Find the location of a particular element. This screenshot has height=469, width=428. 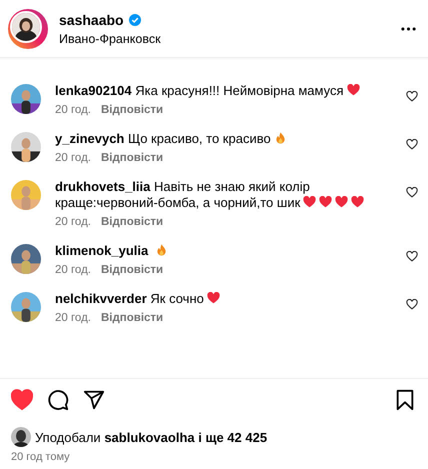

post-time: 20 год тому is located at coordinates (40, 457).